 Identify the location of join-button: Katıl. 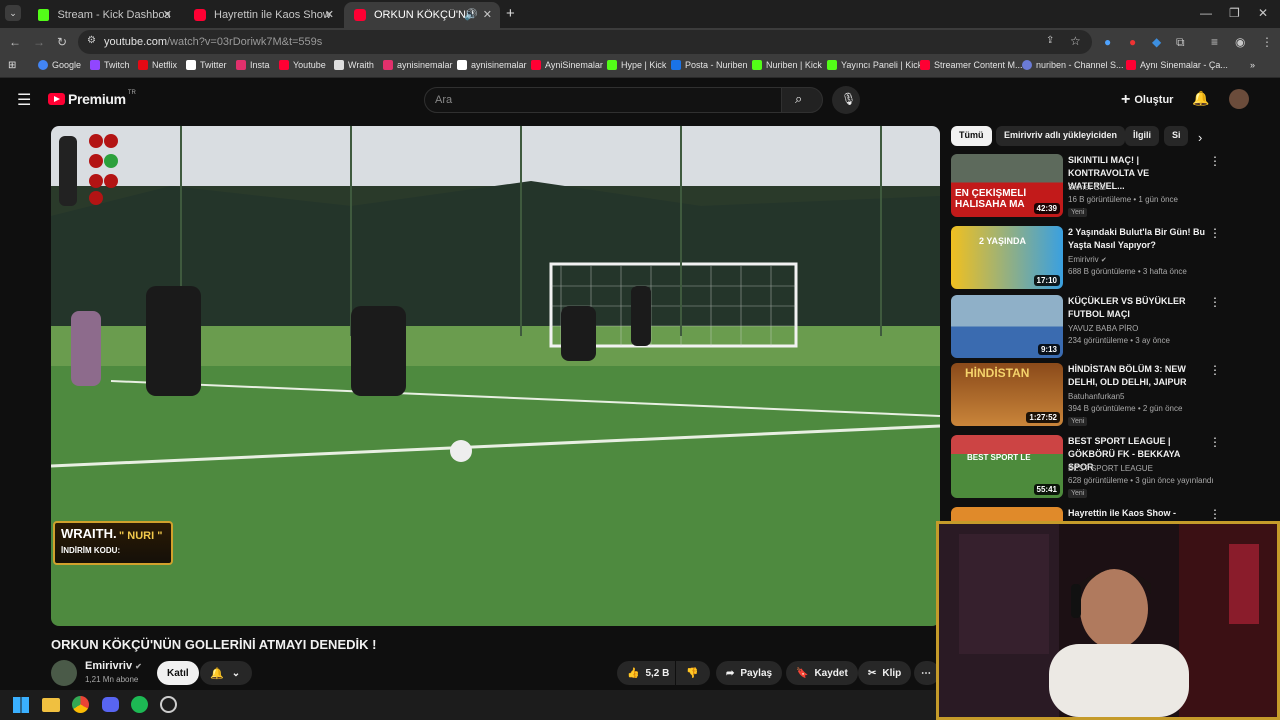
(178, 673).